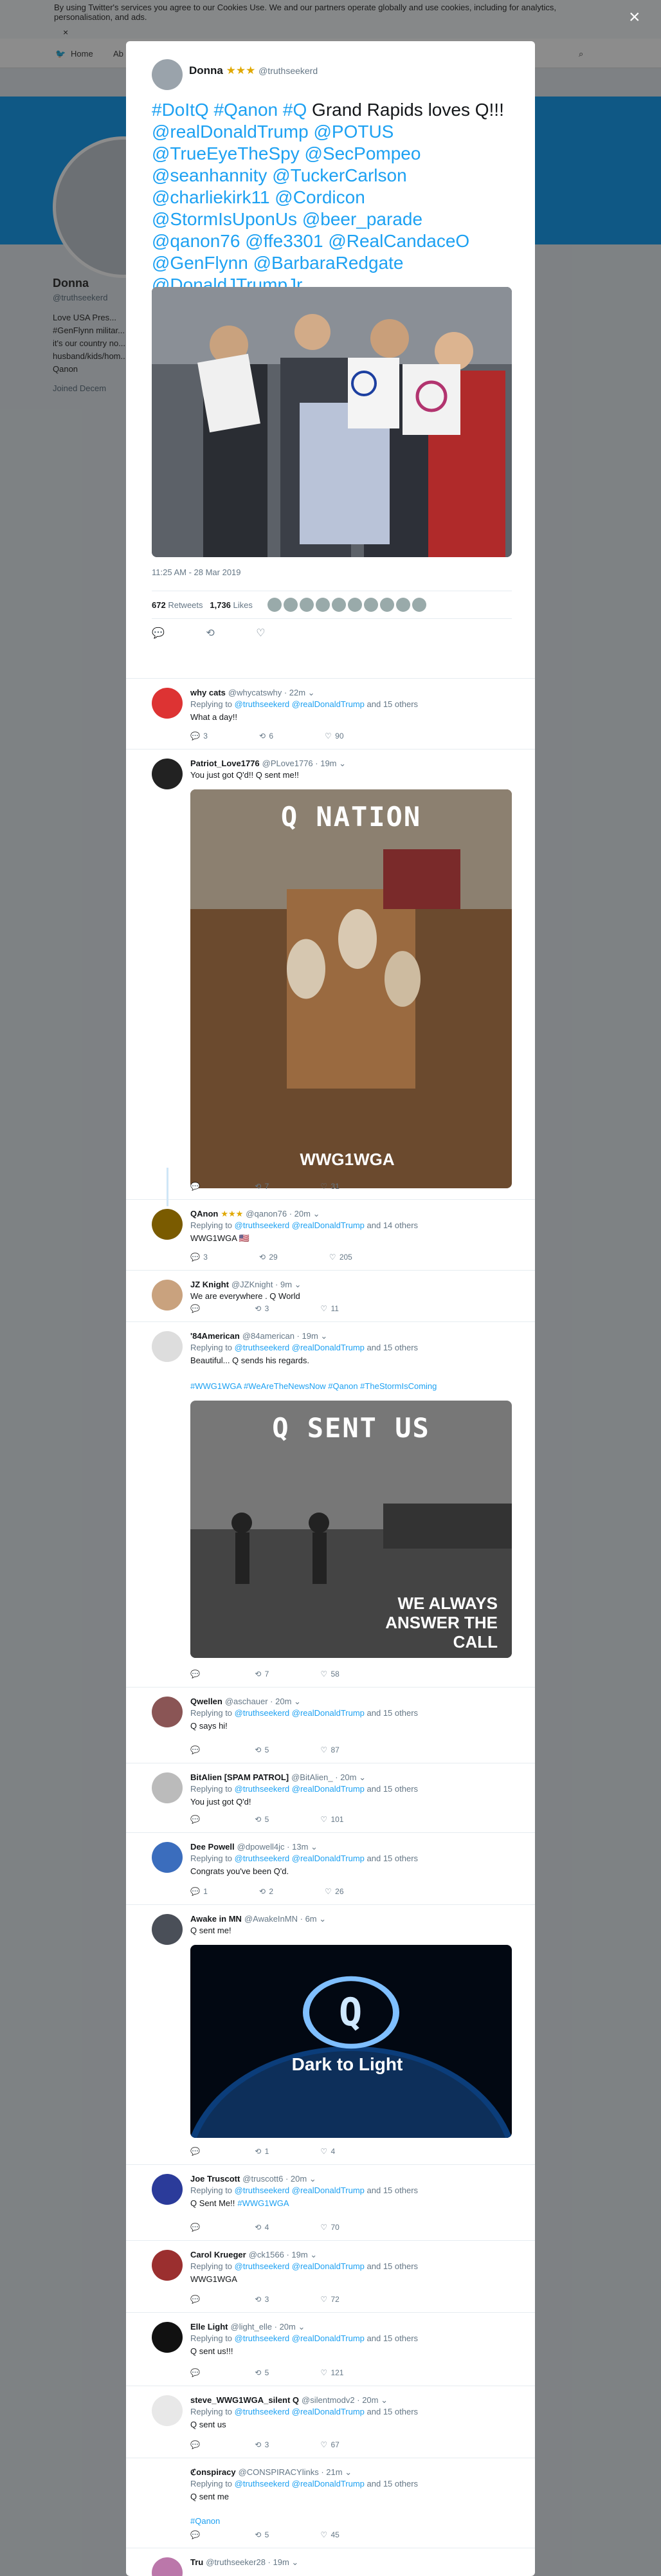 The width and height of the screenshot is (661, 2576). I want to click on retweet-action: ⟲ 6, so click(279, 736).